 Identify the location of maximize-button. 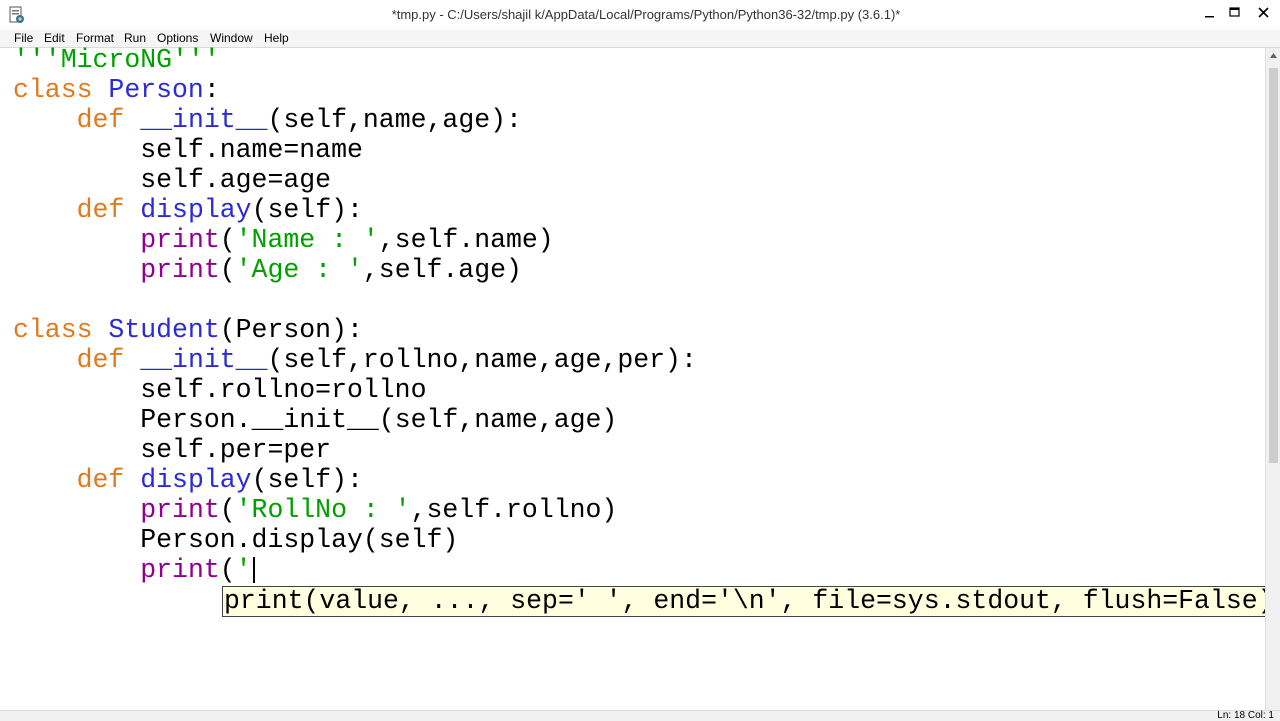
(1235, 13).